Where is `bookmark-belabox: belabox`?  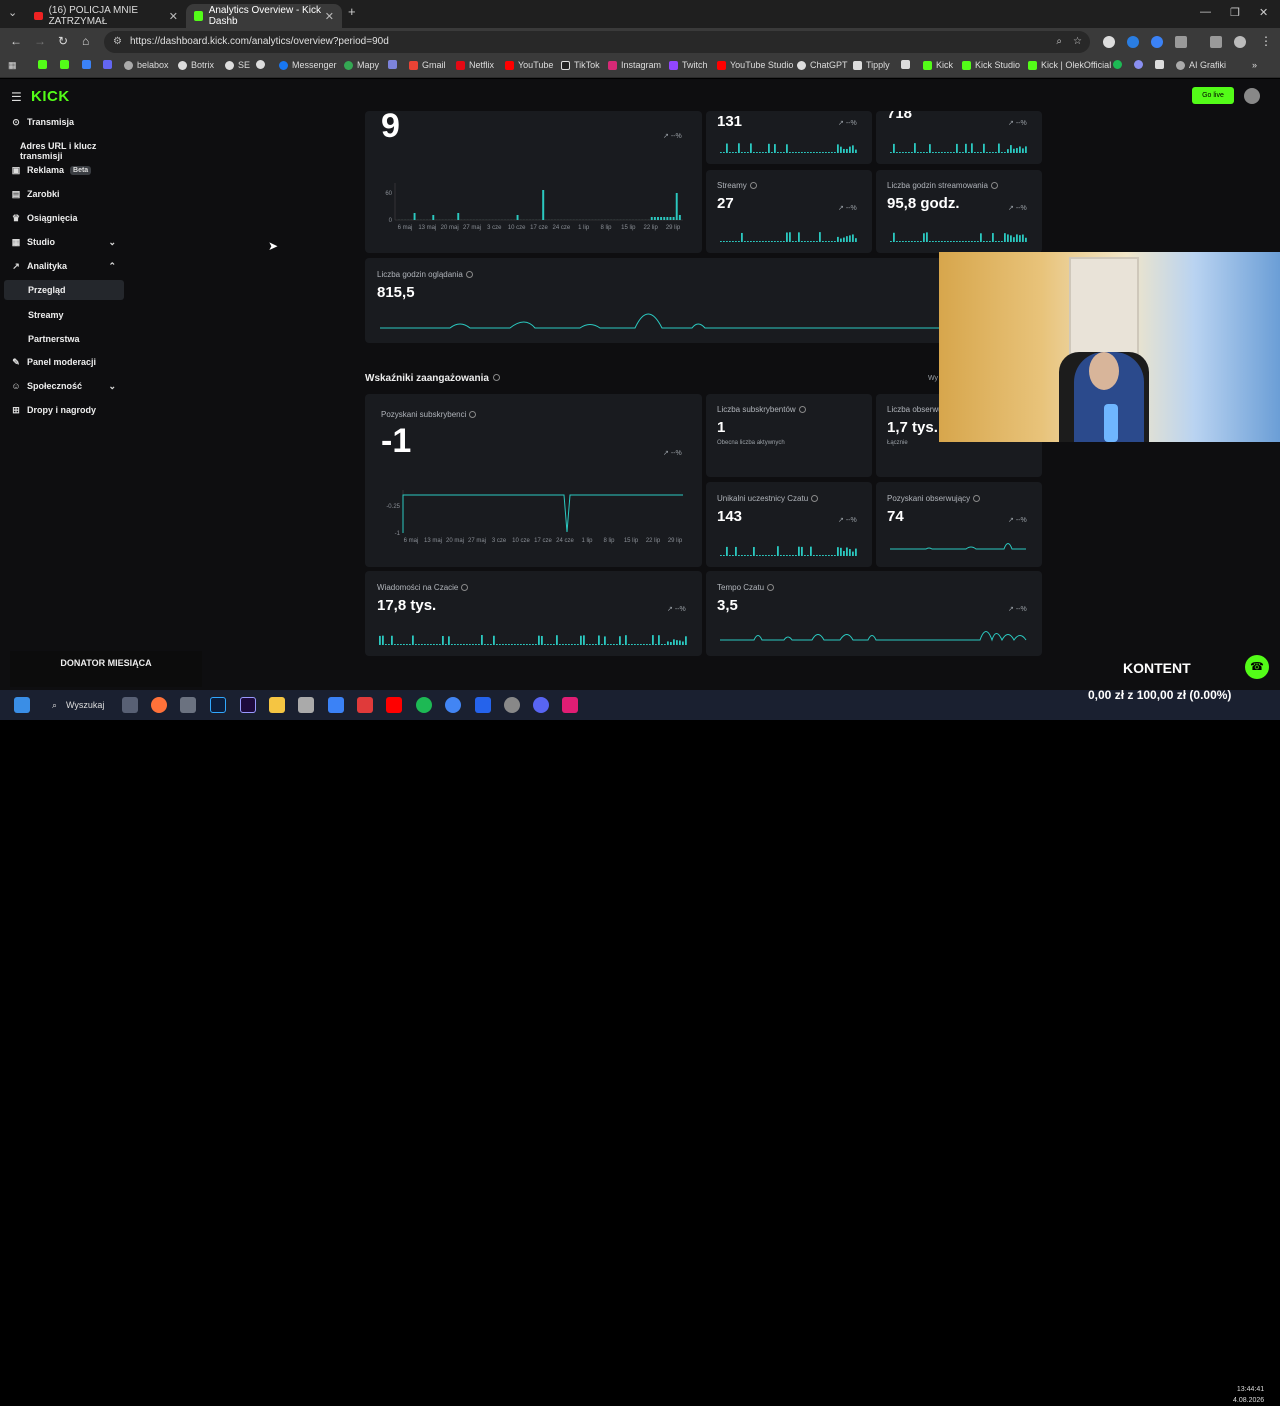 bookmark-belabox: belabox is located at coordinates (146, 65).